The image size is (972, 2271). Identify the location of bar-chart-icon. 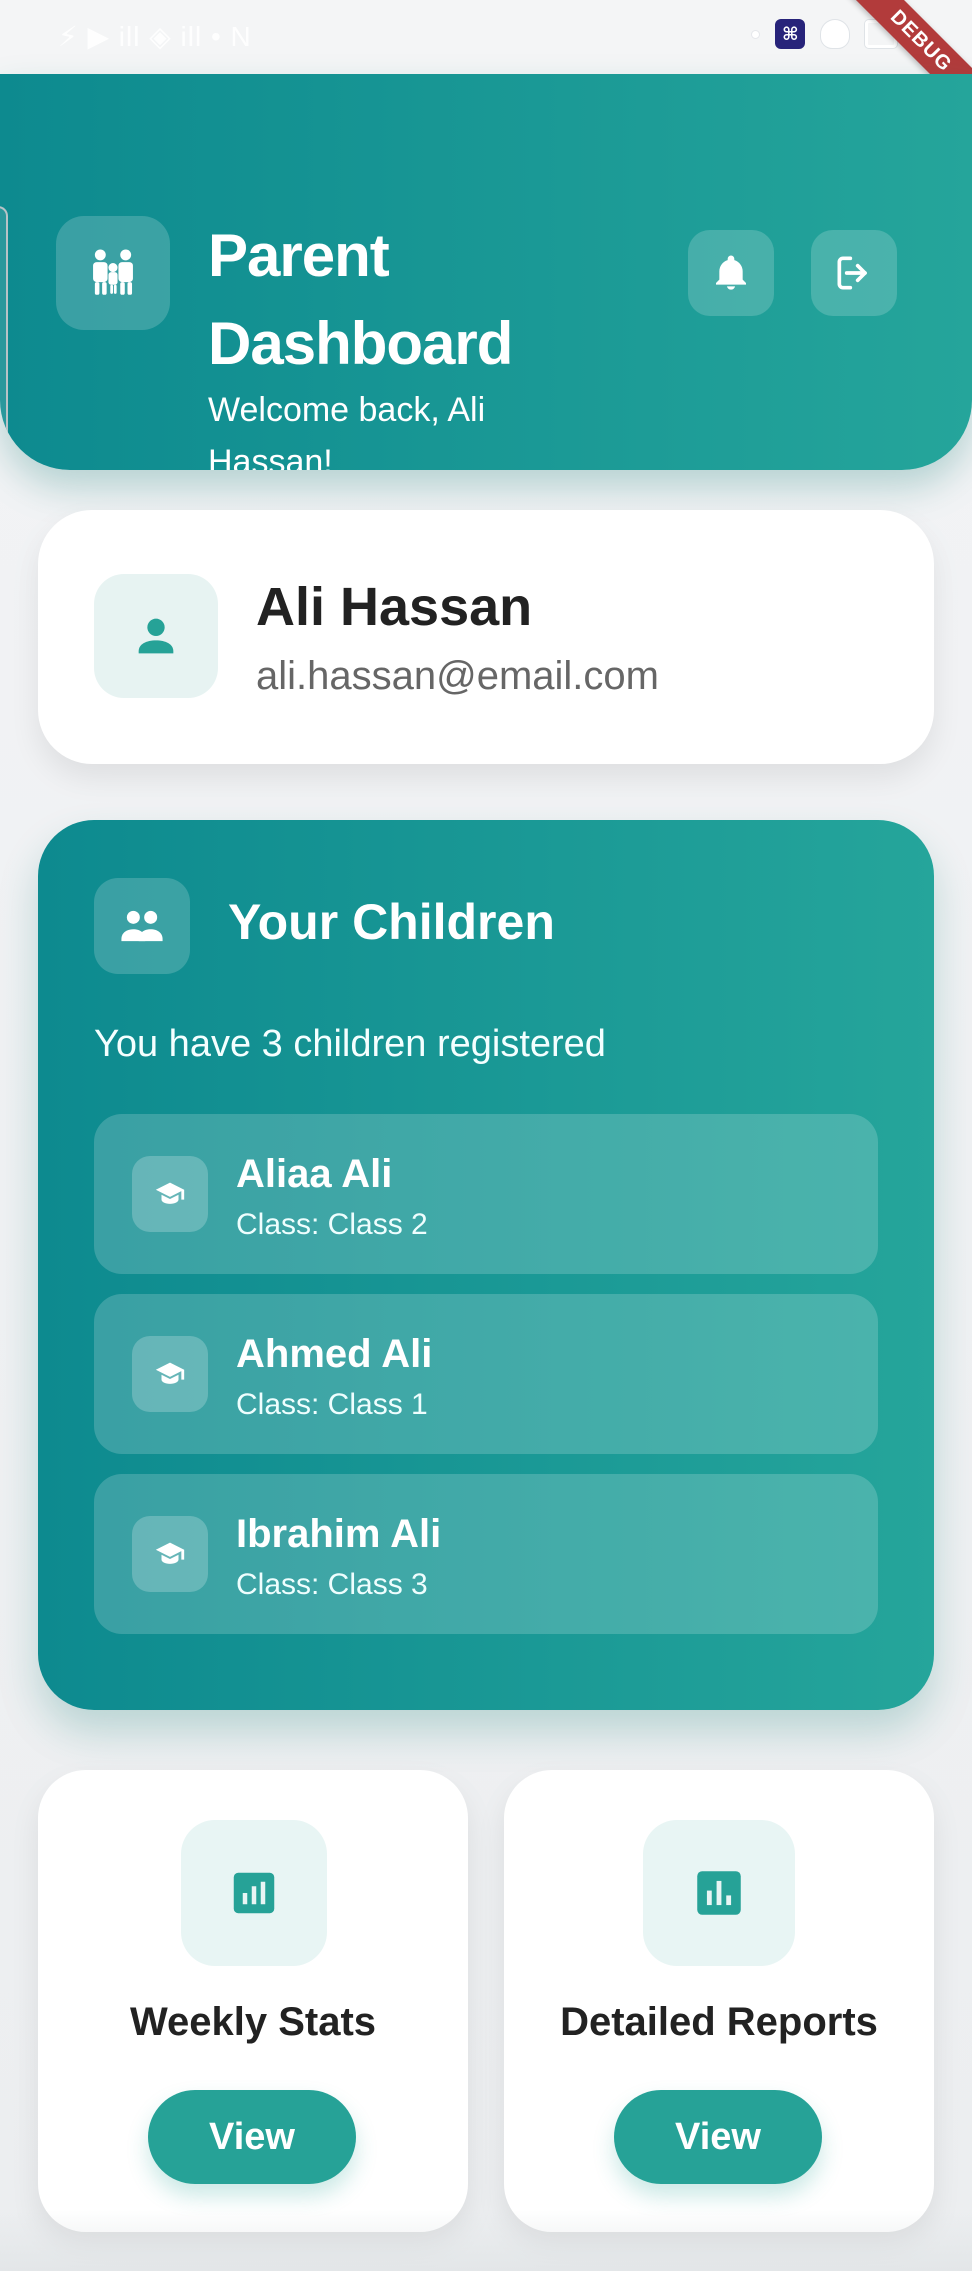
(719, 1893).